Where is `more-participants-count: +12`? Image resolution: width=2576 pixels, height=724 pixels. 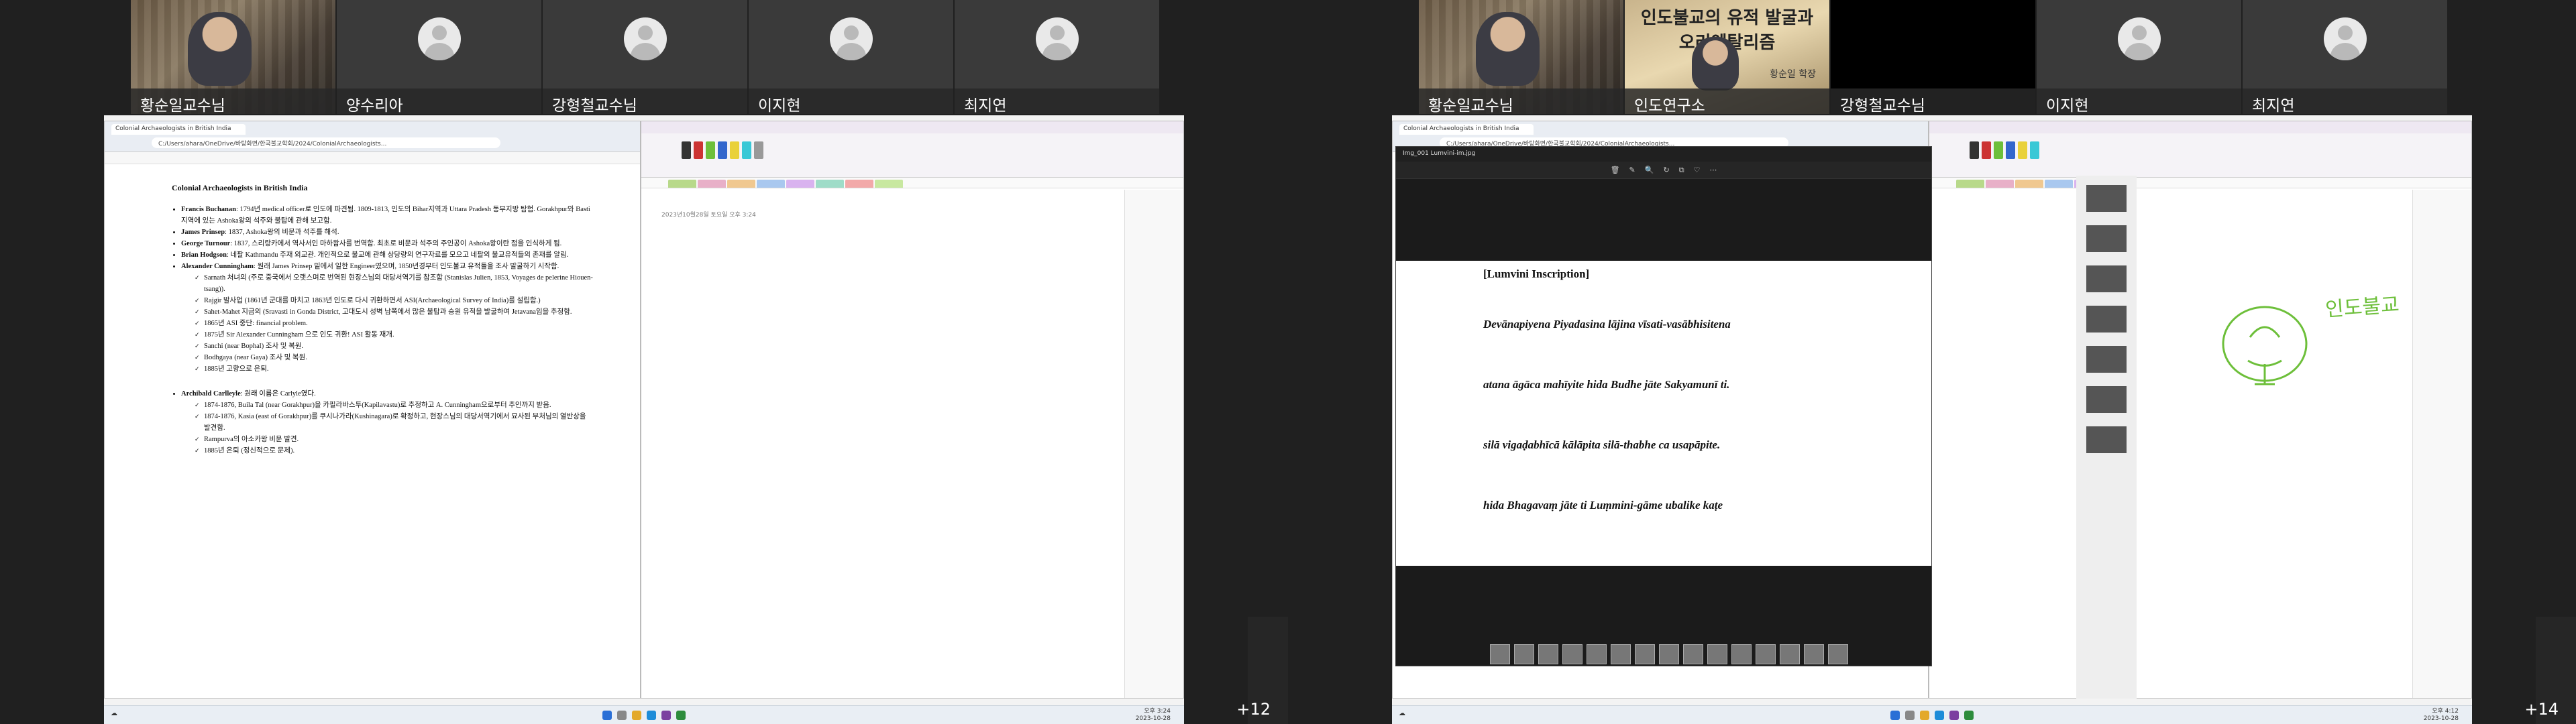
more-participants-count: +12 is located at coordinates (1253, 710).